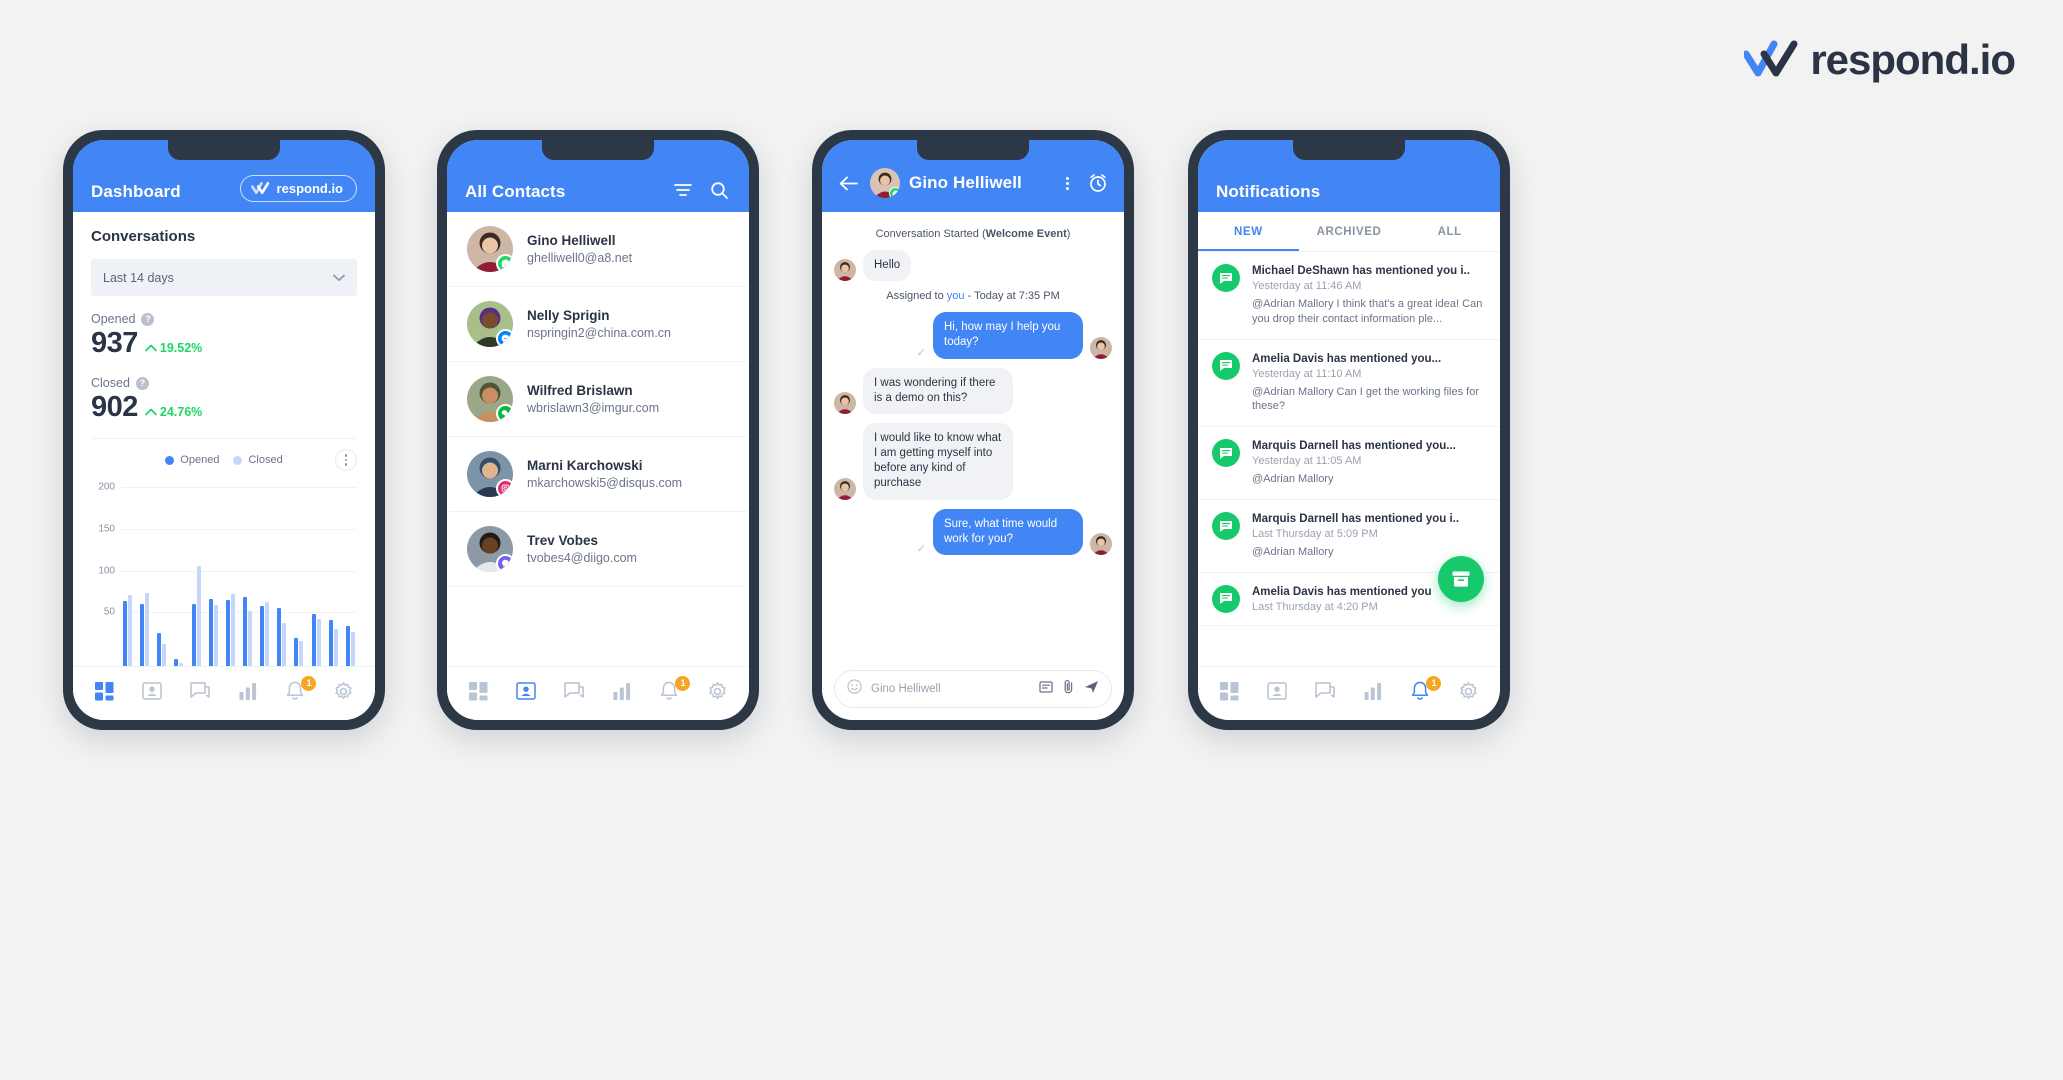 The width and height of the screenshot is (2063, 1080). Describe the element at coordinates (1349, 231) in the screenshot. I see `tab-archived: ARCHIVED` at that location.